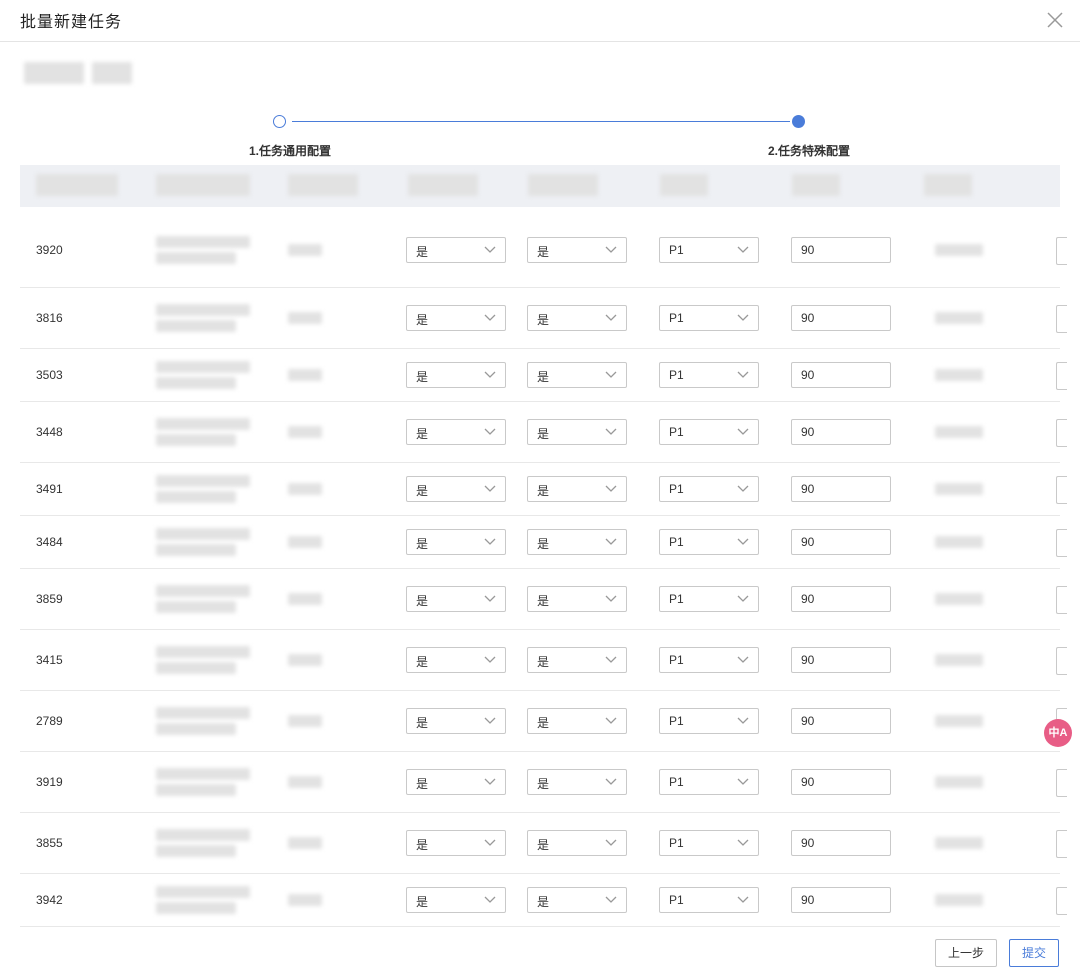 The height and width of the screenshot is (977, 1080). Describe the element at coordinates (49, 782) in the screenshot. I see `task-id: 3919` at that location.